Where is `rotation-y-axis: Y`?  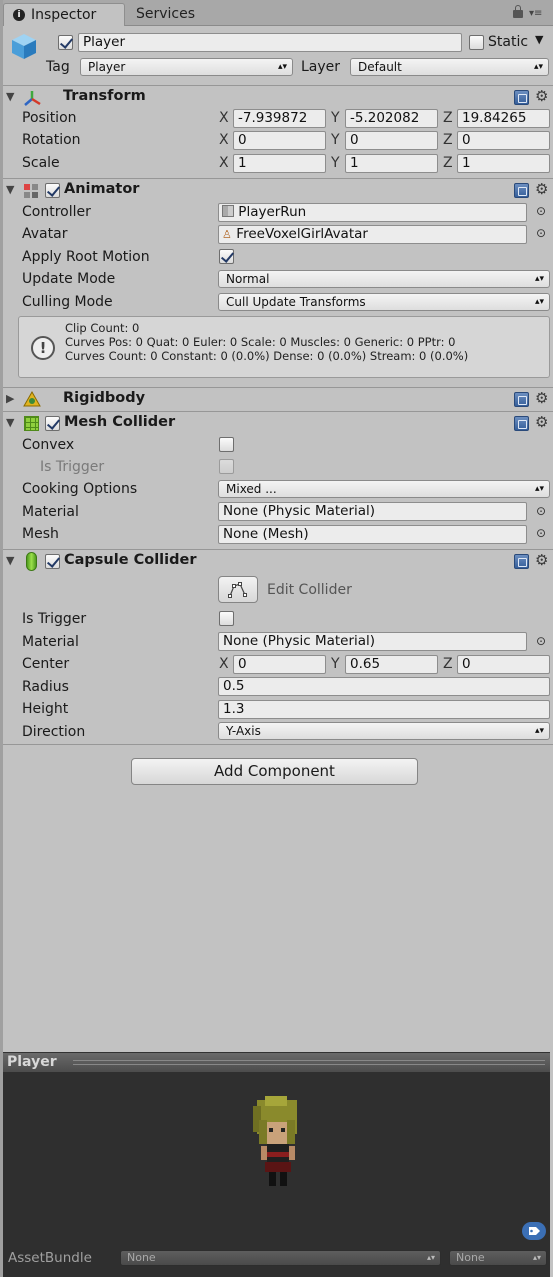
rotation-y-axis: Y is located at coordinates (335, 140).